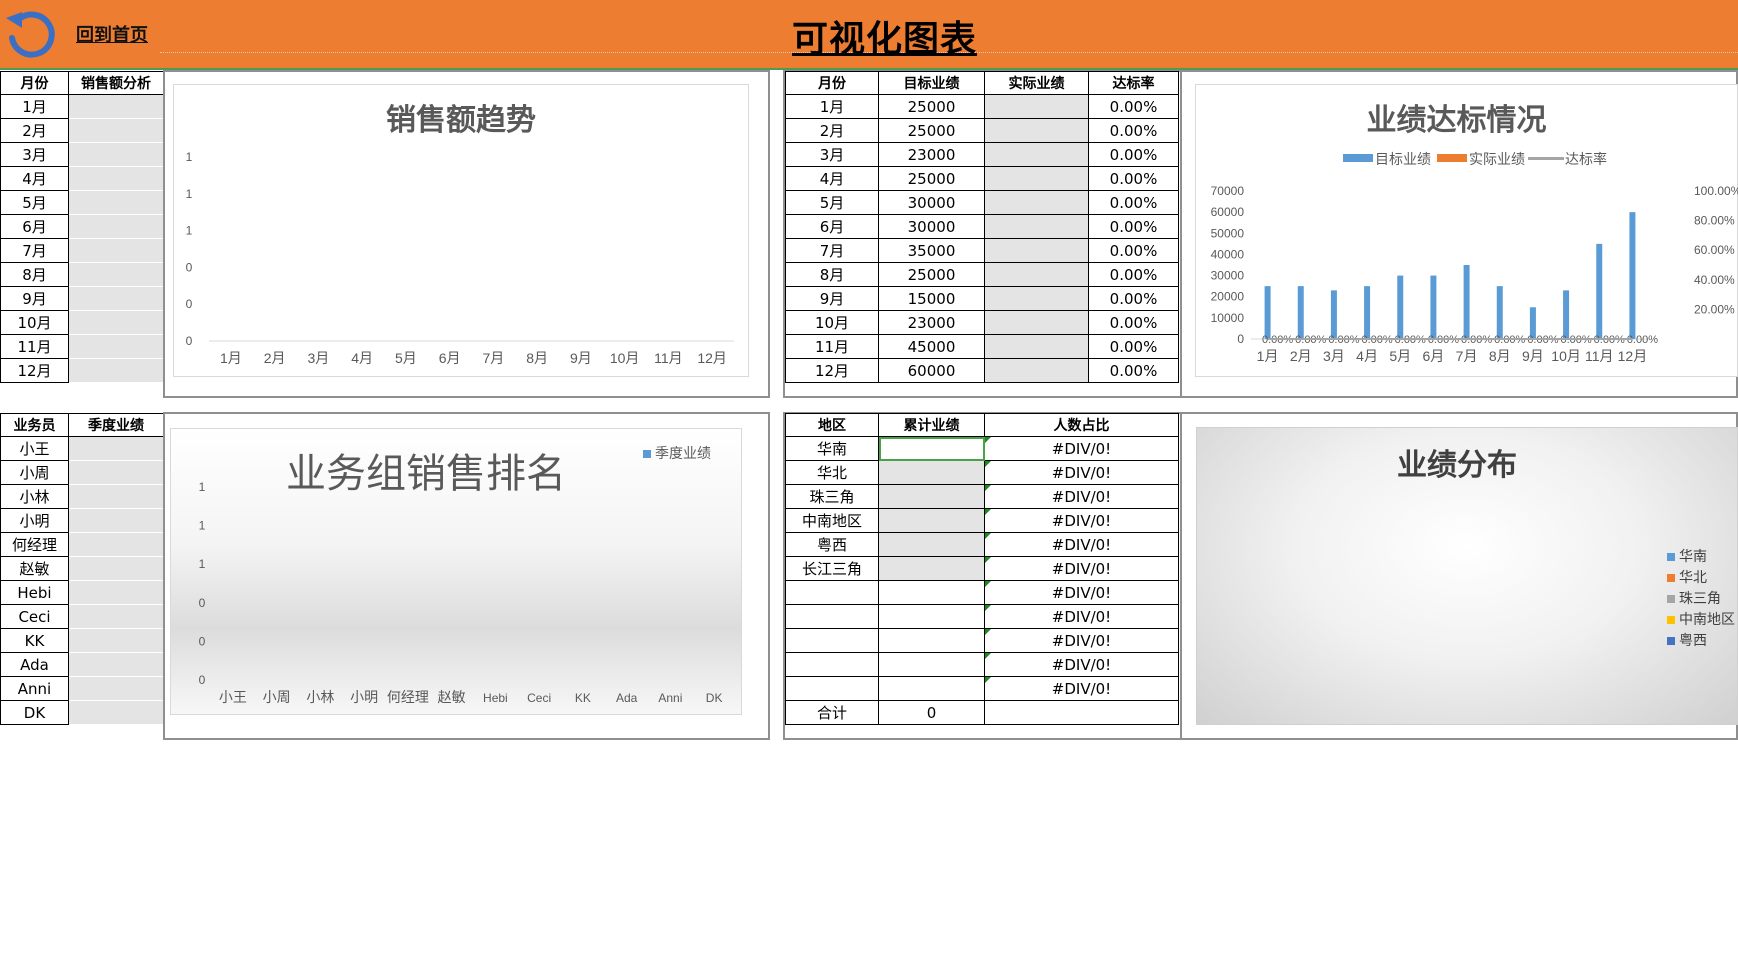  I want to click on salesman-cell: 何经理, so click(34, 544).